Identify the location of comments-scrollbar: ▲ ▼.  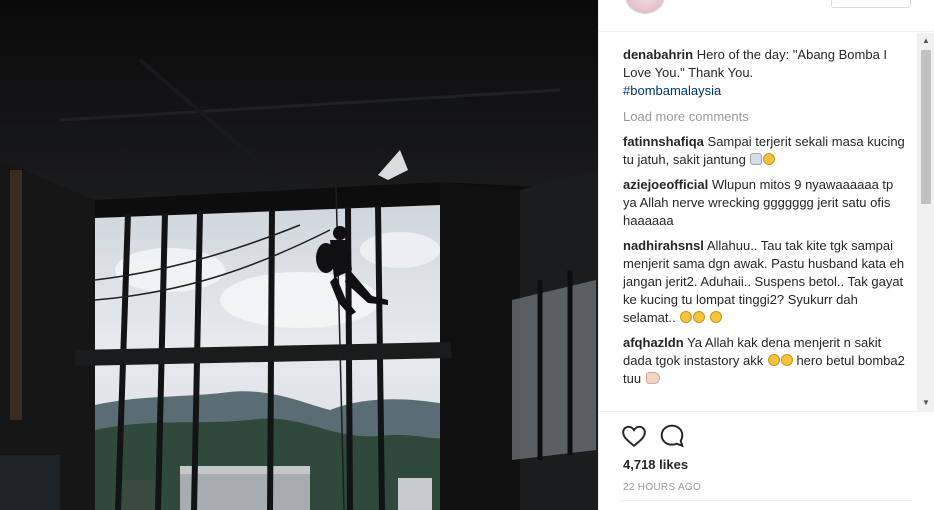
(925, 222).